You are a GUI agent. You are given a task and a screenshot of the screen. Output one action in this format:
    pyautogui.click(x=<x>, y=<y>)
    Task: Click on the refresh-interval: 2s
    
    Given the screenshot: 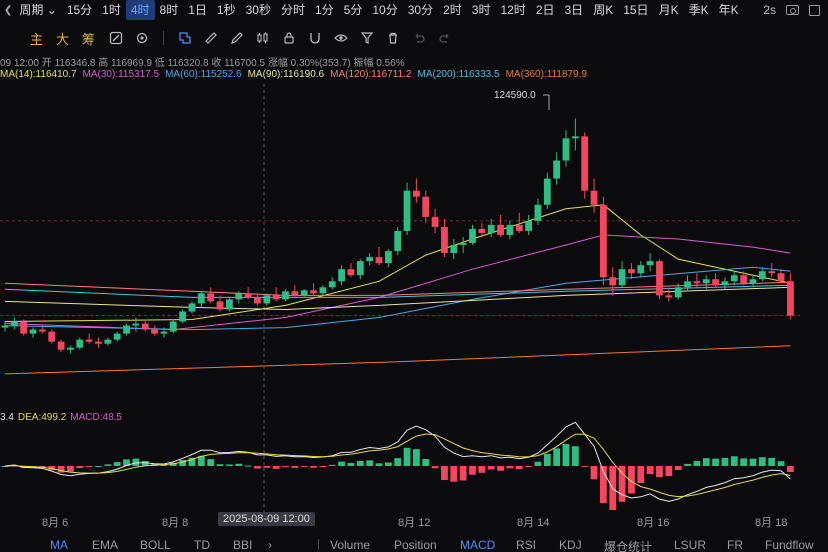 What is the action you would take?
    pyautogui.click(x=769, y=10)
    